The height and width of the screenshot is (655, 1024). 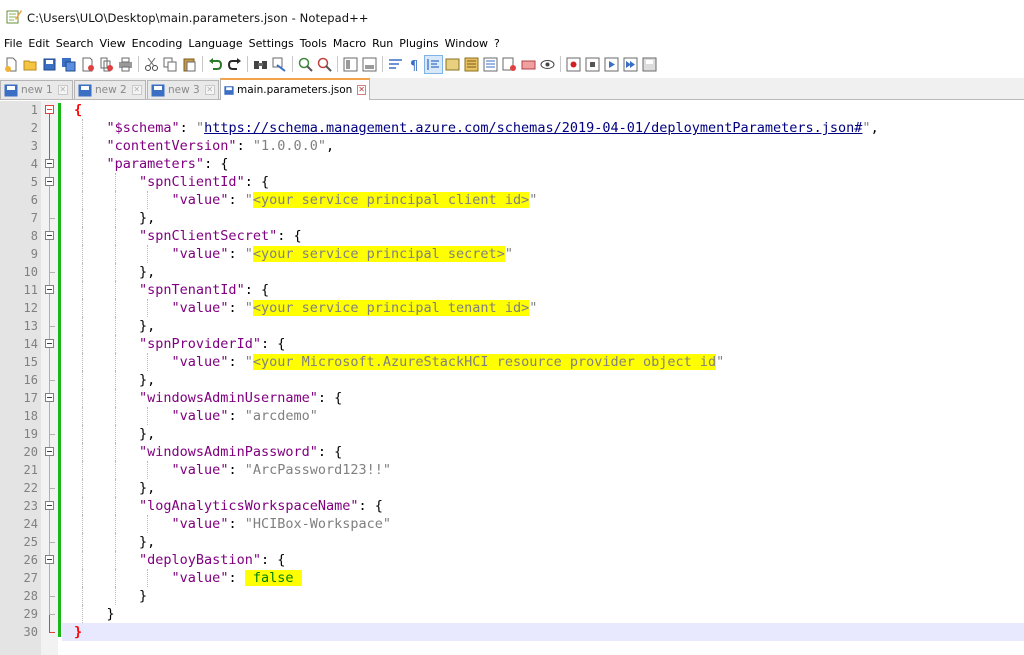 I want to click on json-key: "spnClientSecret", so click(x=208, y=236).